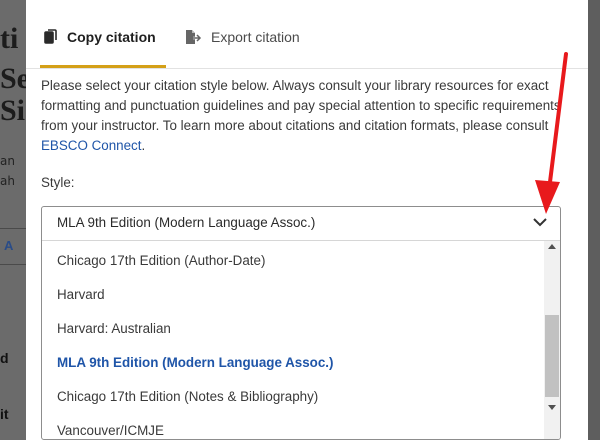 The image size is (600, 440). What do you see at coordinates (81, 294) in the screenshot?
I see `style-option: Harvard` at bounding box center [81, 294].